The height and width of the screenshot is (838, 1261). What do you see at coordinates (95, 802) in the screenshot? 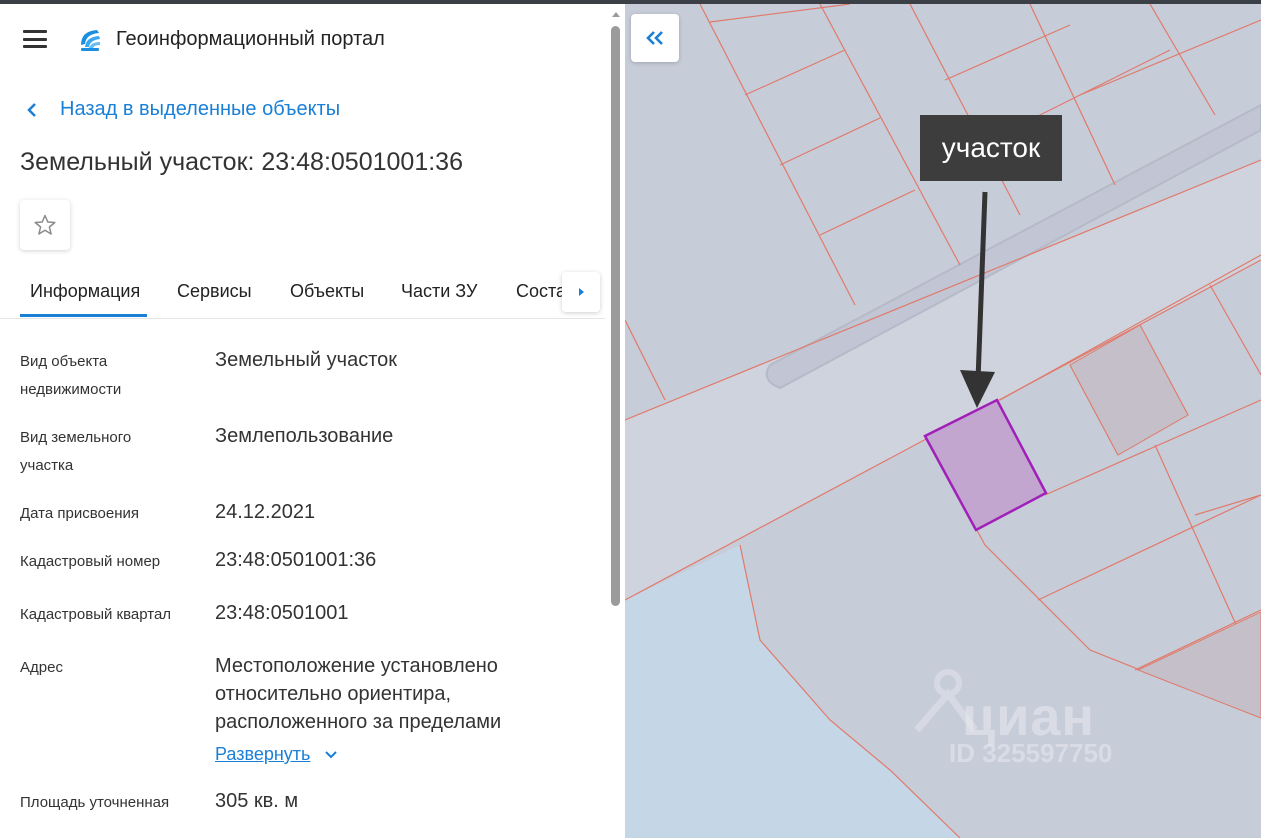
I see `property-label-area: Площадь уточненная` at bounding box center [95, 802].